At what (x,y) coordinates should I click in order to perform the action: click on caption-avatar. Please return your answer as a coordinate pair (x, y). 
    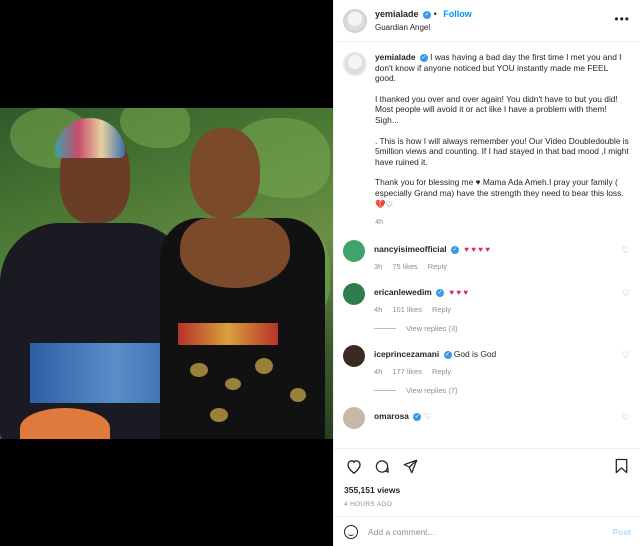
    Looking at the image, I should click on (355, 64).